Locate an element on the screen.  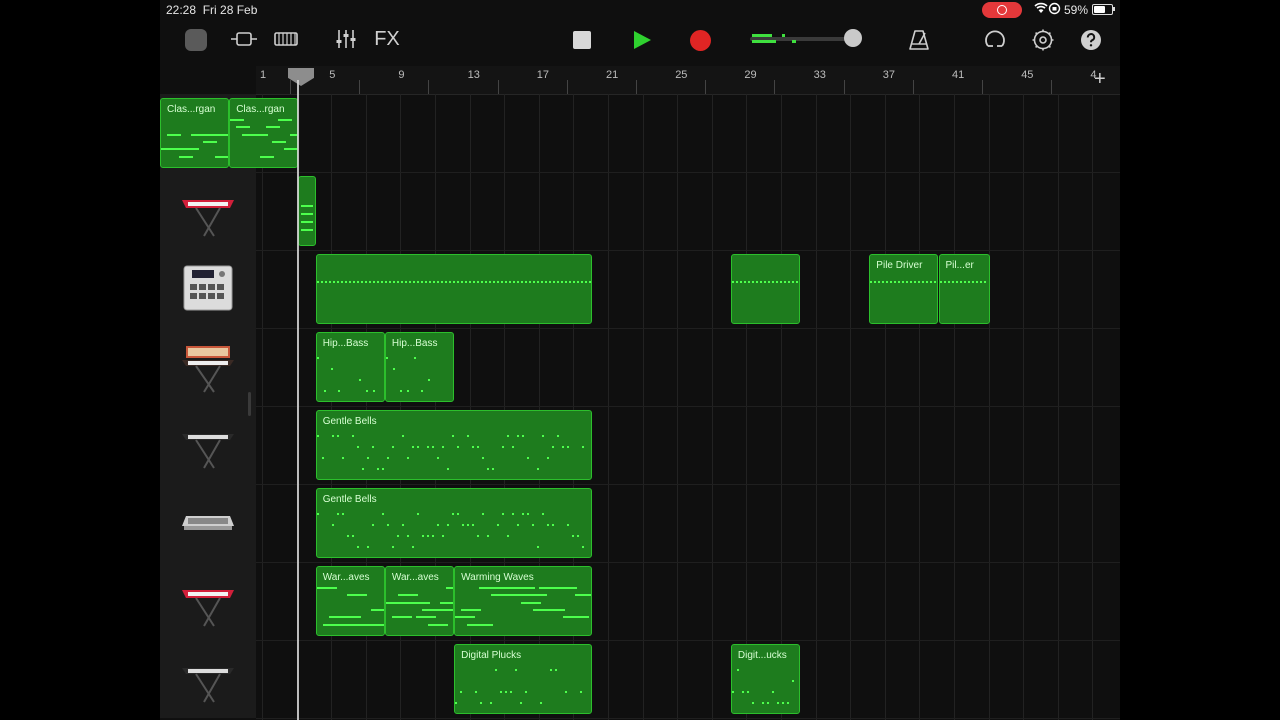
my-songs-icon is located at coordinates (196, 40).